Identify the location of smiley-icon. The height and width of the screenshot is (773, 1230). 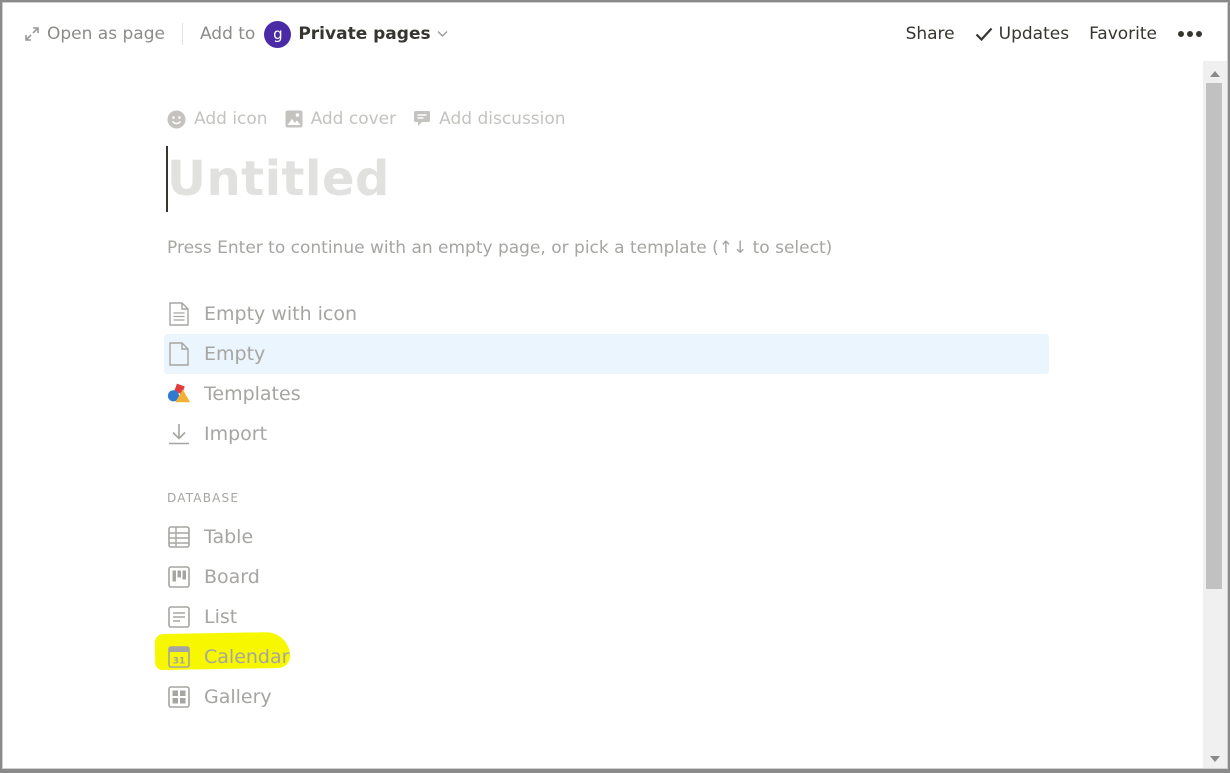
(176, 119).